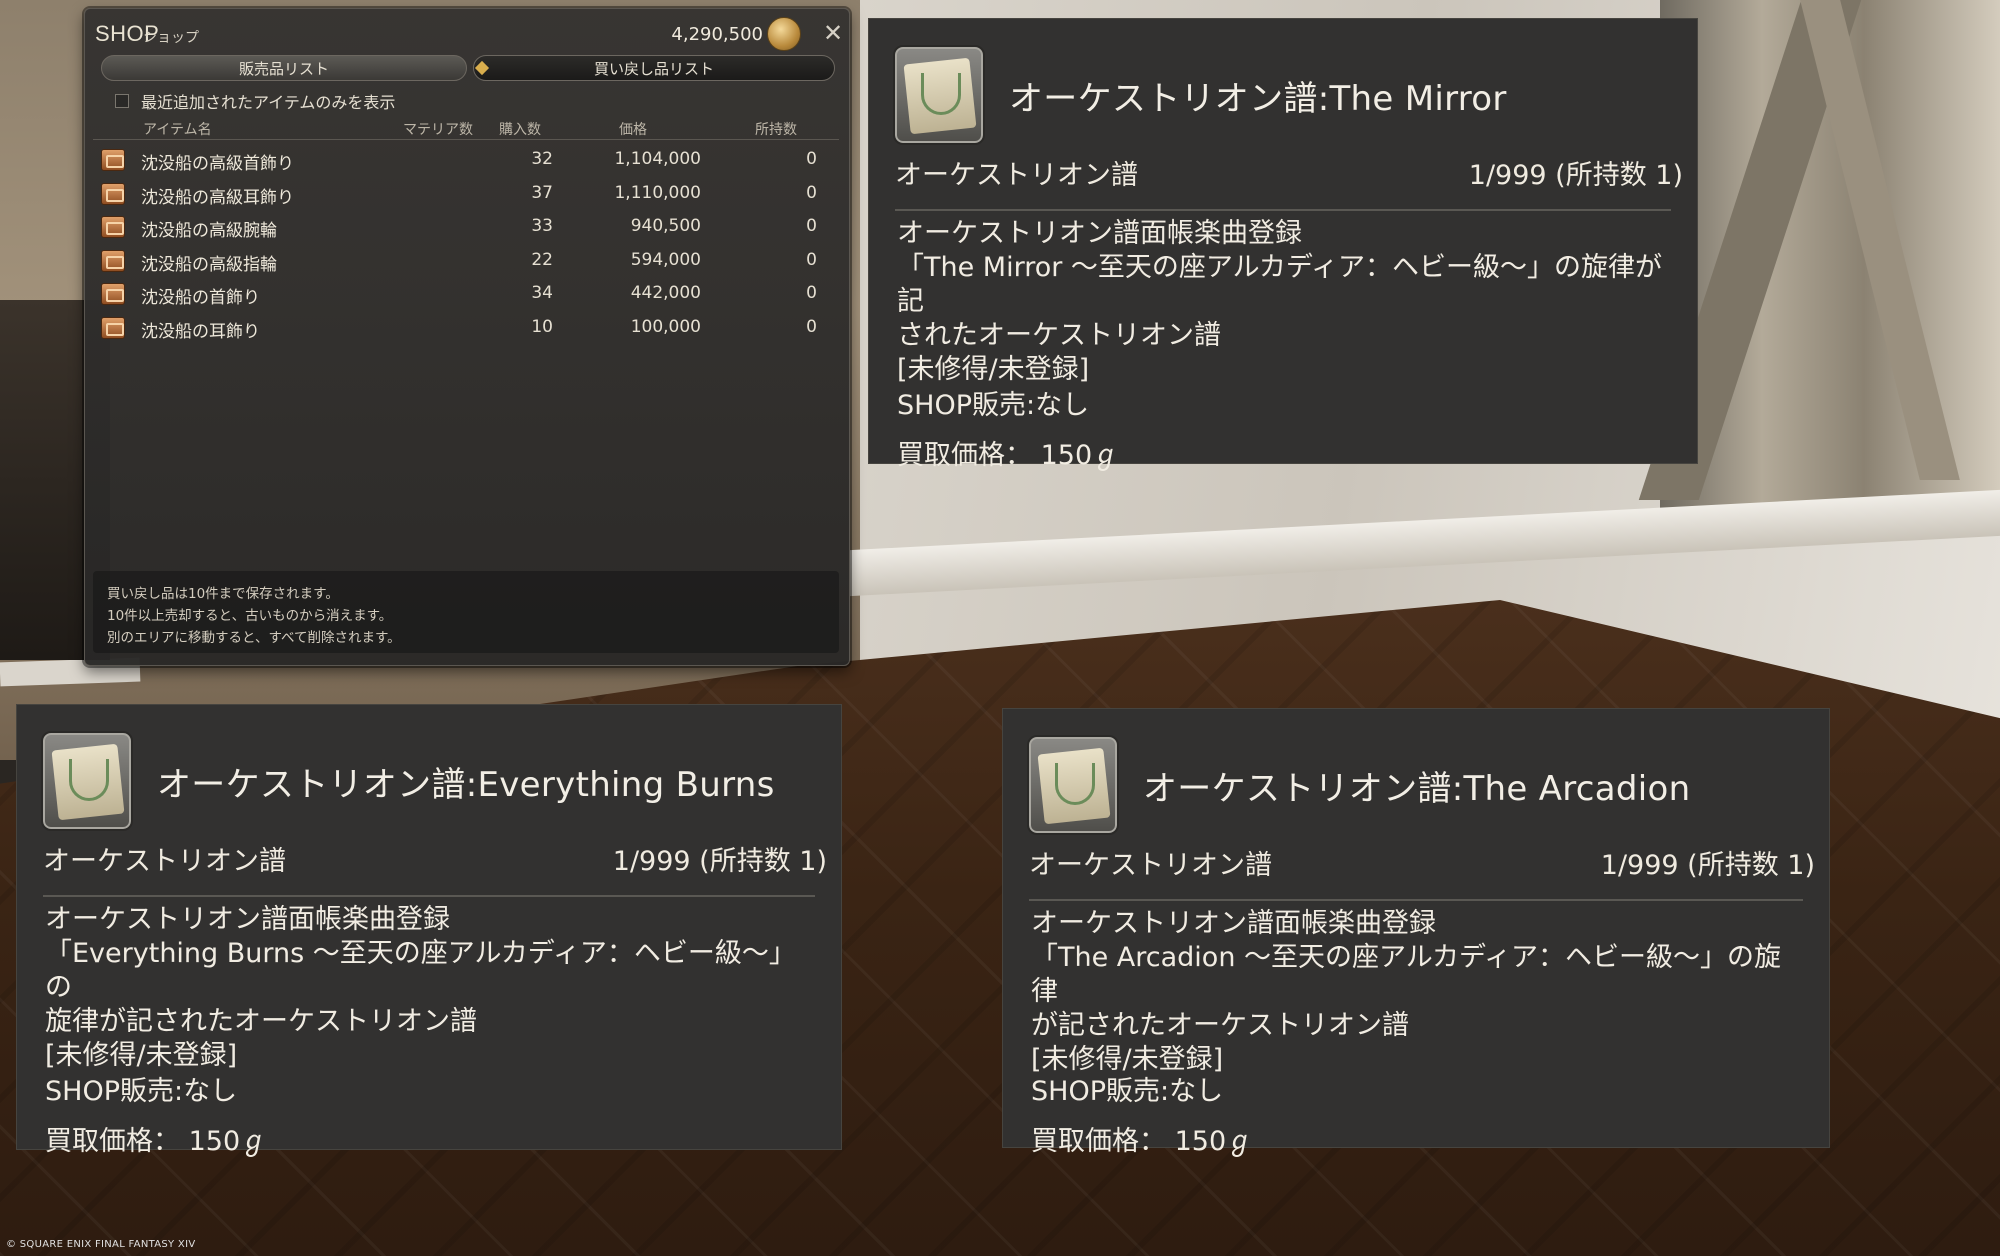 This screenshot has height=1256, width=2000. What do you see at coordinates (542, 226) in the screenshot?
I see `item-qty: 33` at bounding box center [542, 226].